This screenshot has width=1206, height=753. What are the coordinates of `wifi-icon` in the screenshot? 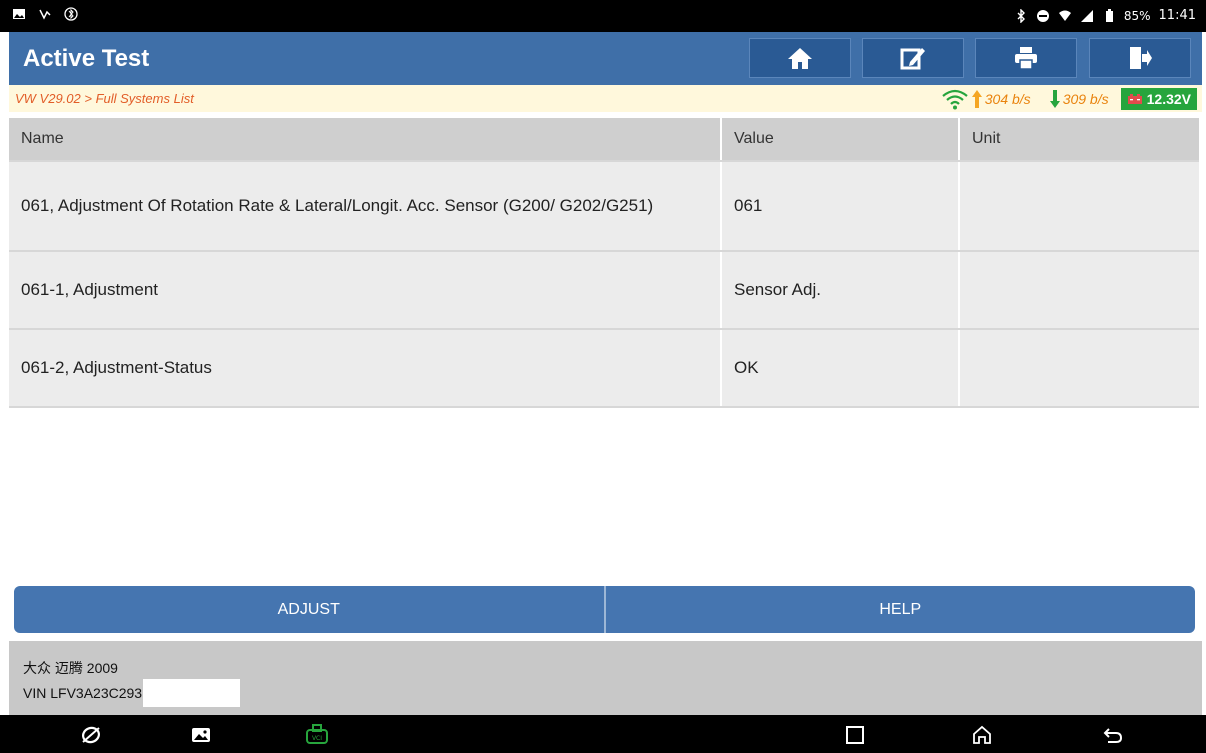 It's located at (955, 99).